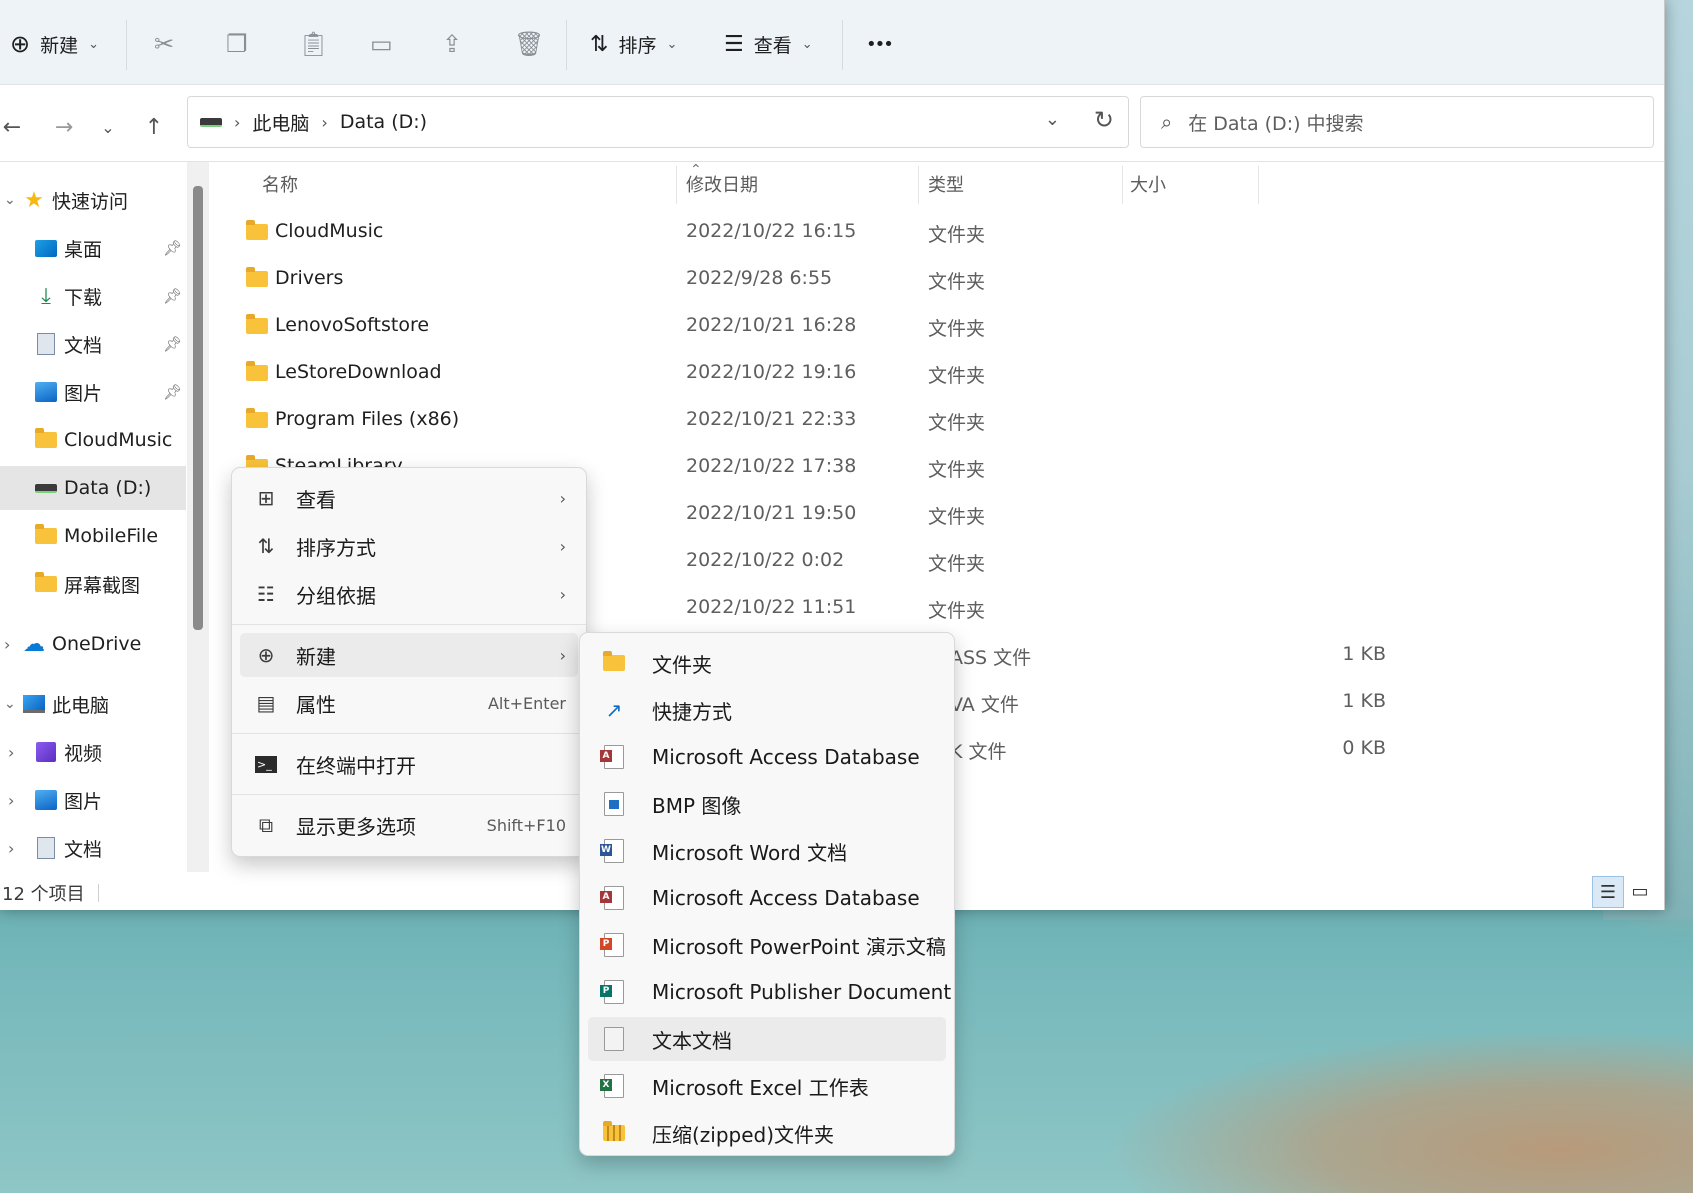  Describe the element at coordinates (759, 278) in the screenshot. I see `file-date: 2022/9/28 6:55` at that location.